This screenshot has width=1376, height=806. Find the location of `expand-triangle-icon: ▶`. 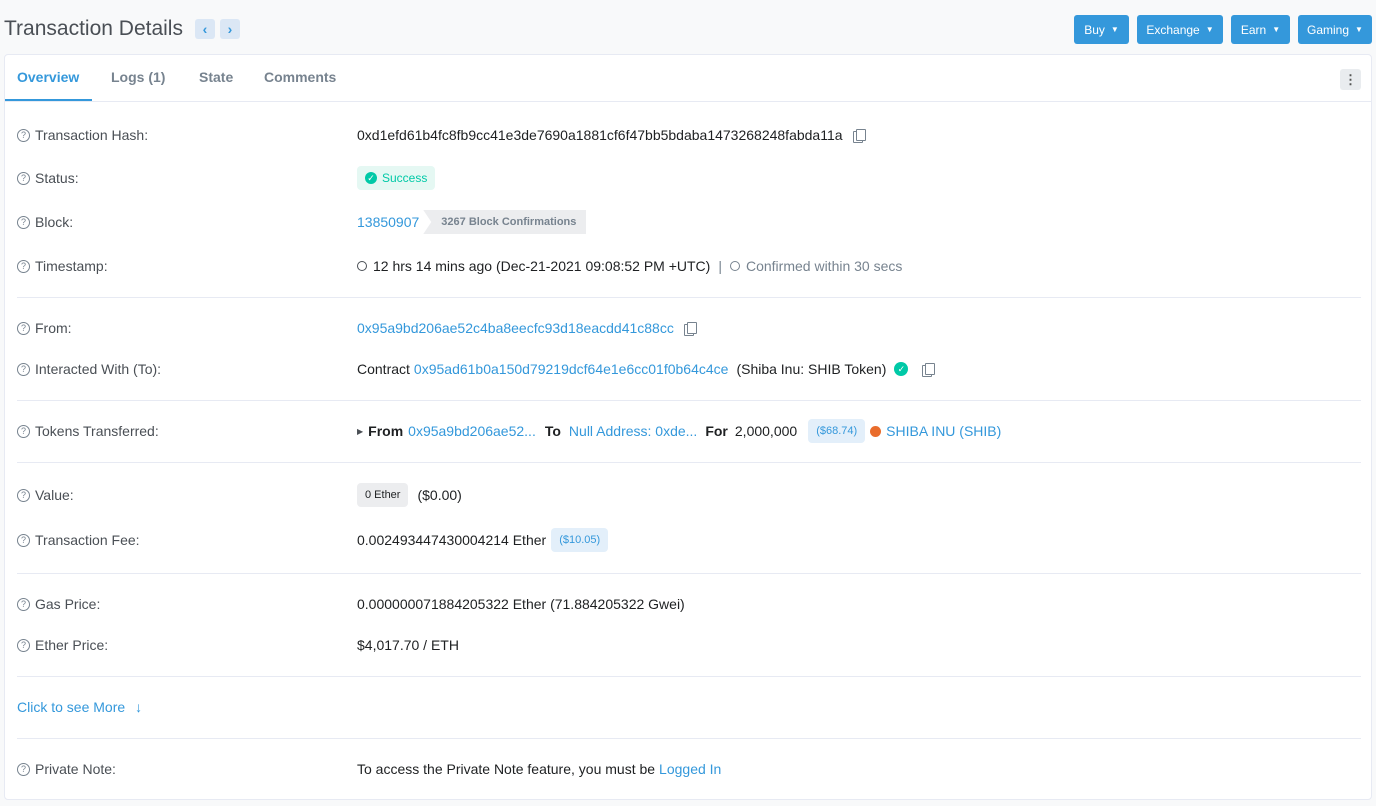

expand-triangle-icon: ▶ is located at coordinates (360, 431).